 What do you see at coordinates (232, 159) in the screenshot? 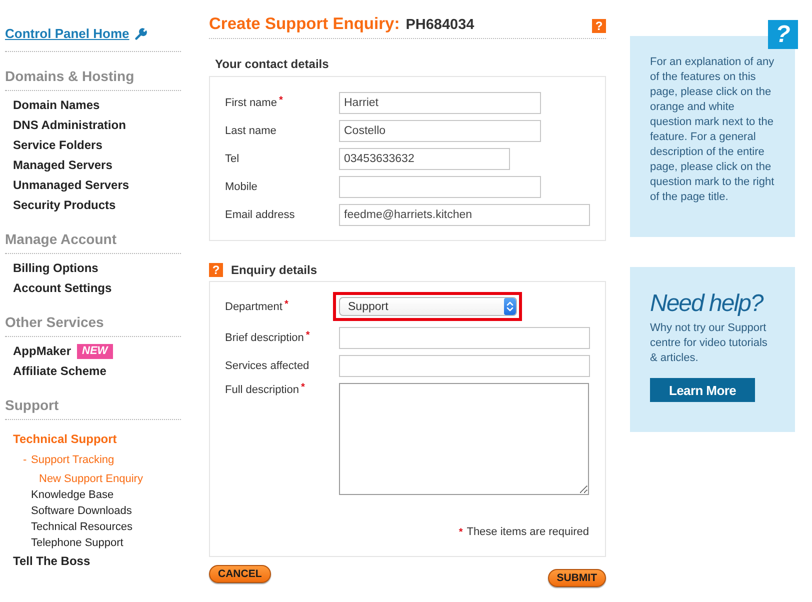
I see `field-label: Tel` at bounding box center [232, 159].